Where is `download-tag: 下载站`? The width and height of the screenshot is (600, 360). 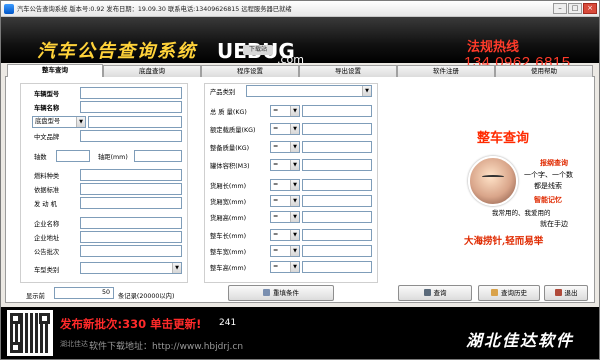 download-tag: 下载站 is located at coordinates (258, 50).